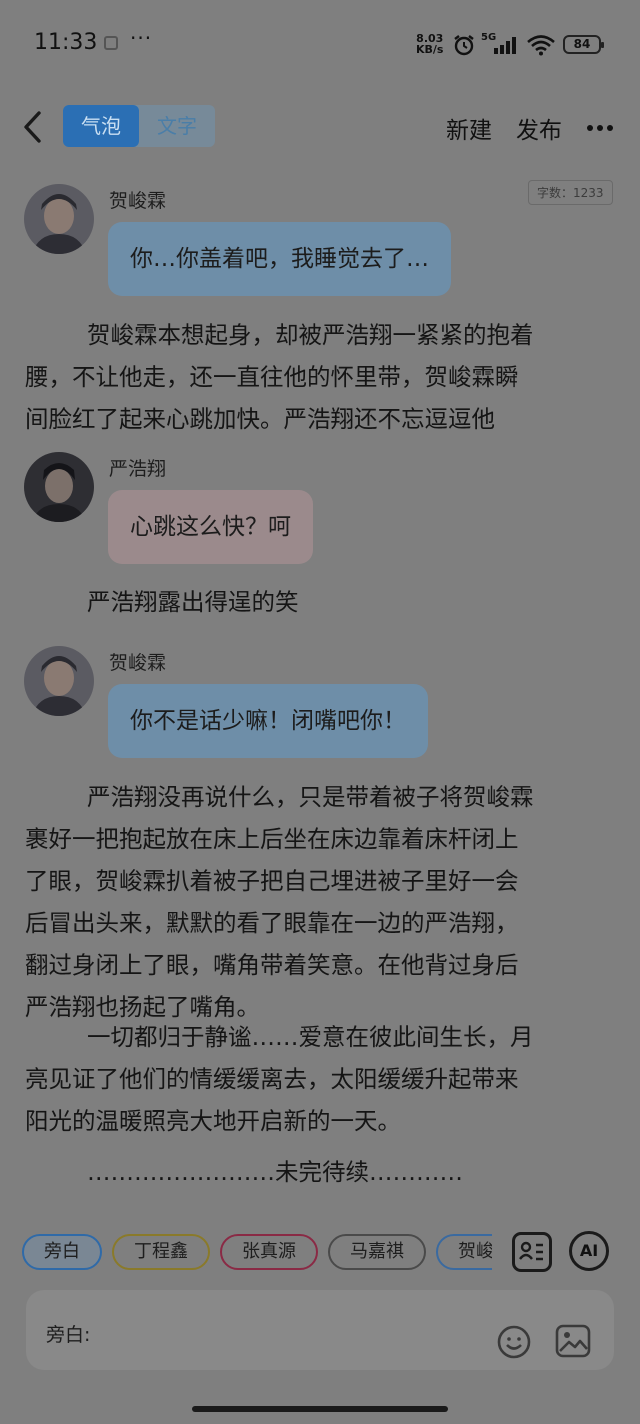 The image size is (640, 1424). Describe the element at coordinates (62, 1252) in the screenshot. I see `role-chip-narrator: 旁白` at that location.